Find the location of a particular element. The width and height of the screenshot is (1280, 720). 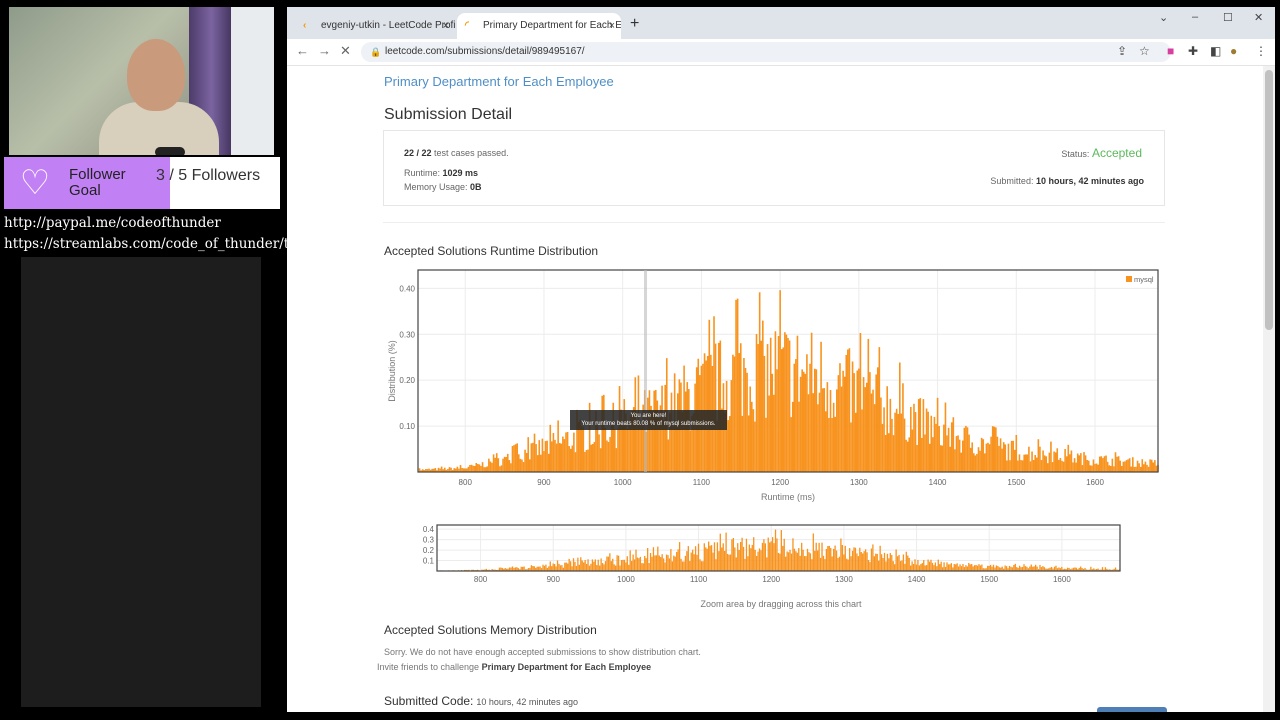

tab-search-icon: ⌄ is located at coordinates (1163, 17).